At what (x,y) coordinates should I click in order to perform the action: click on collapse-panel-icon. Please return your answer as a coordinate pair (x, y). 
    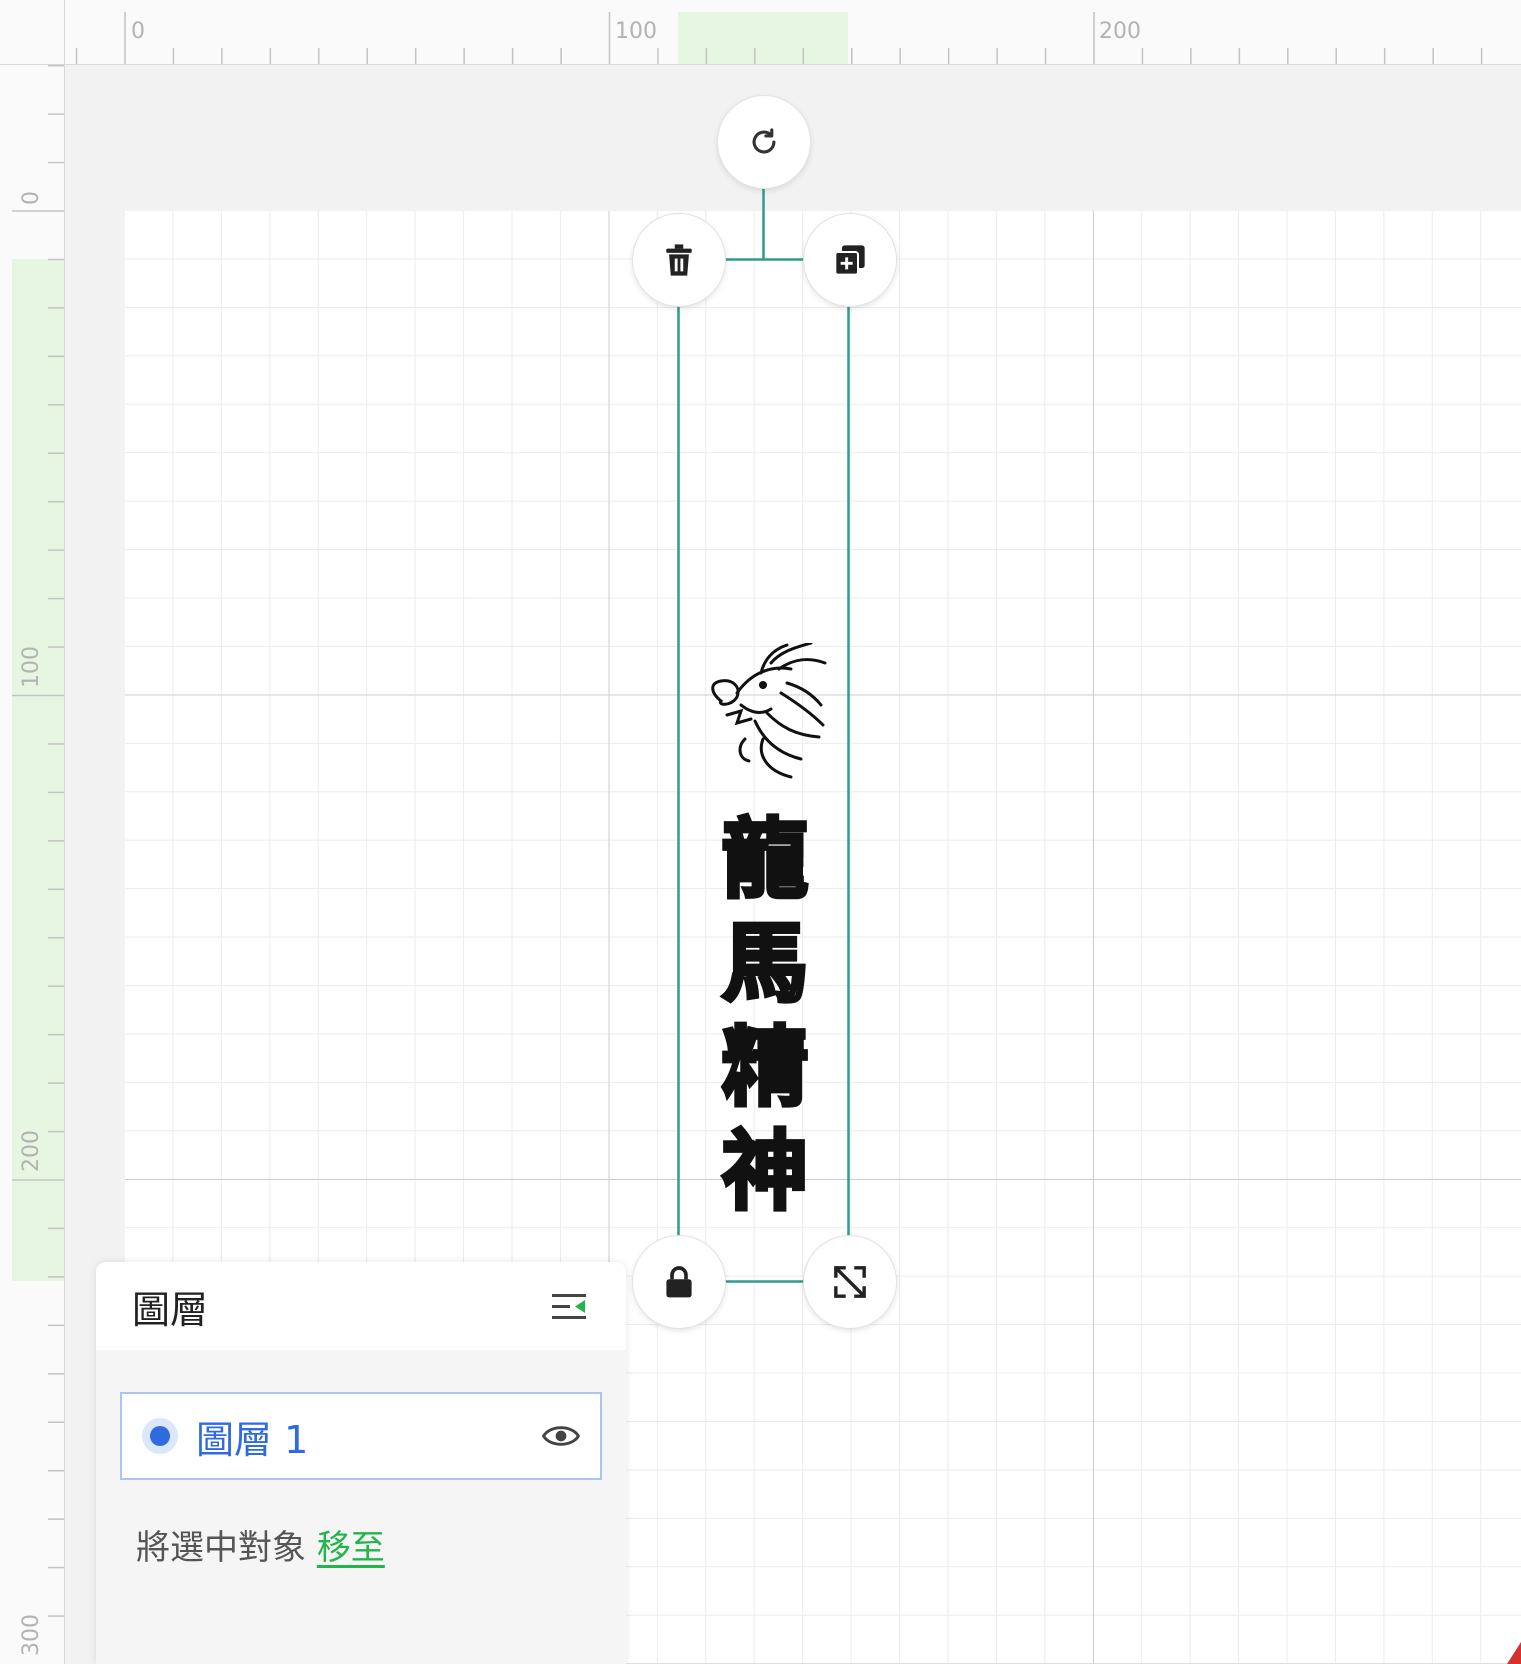
    Looking at the image, I should click on (569, 1306).